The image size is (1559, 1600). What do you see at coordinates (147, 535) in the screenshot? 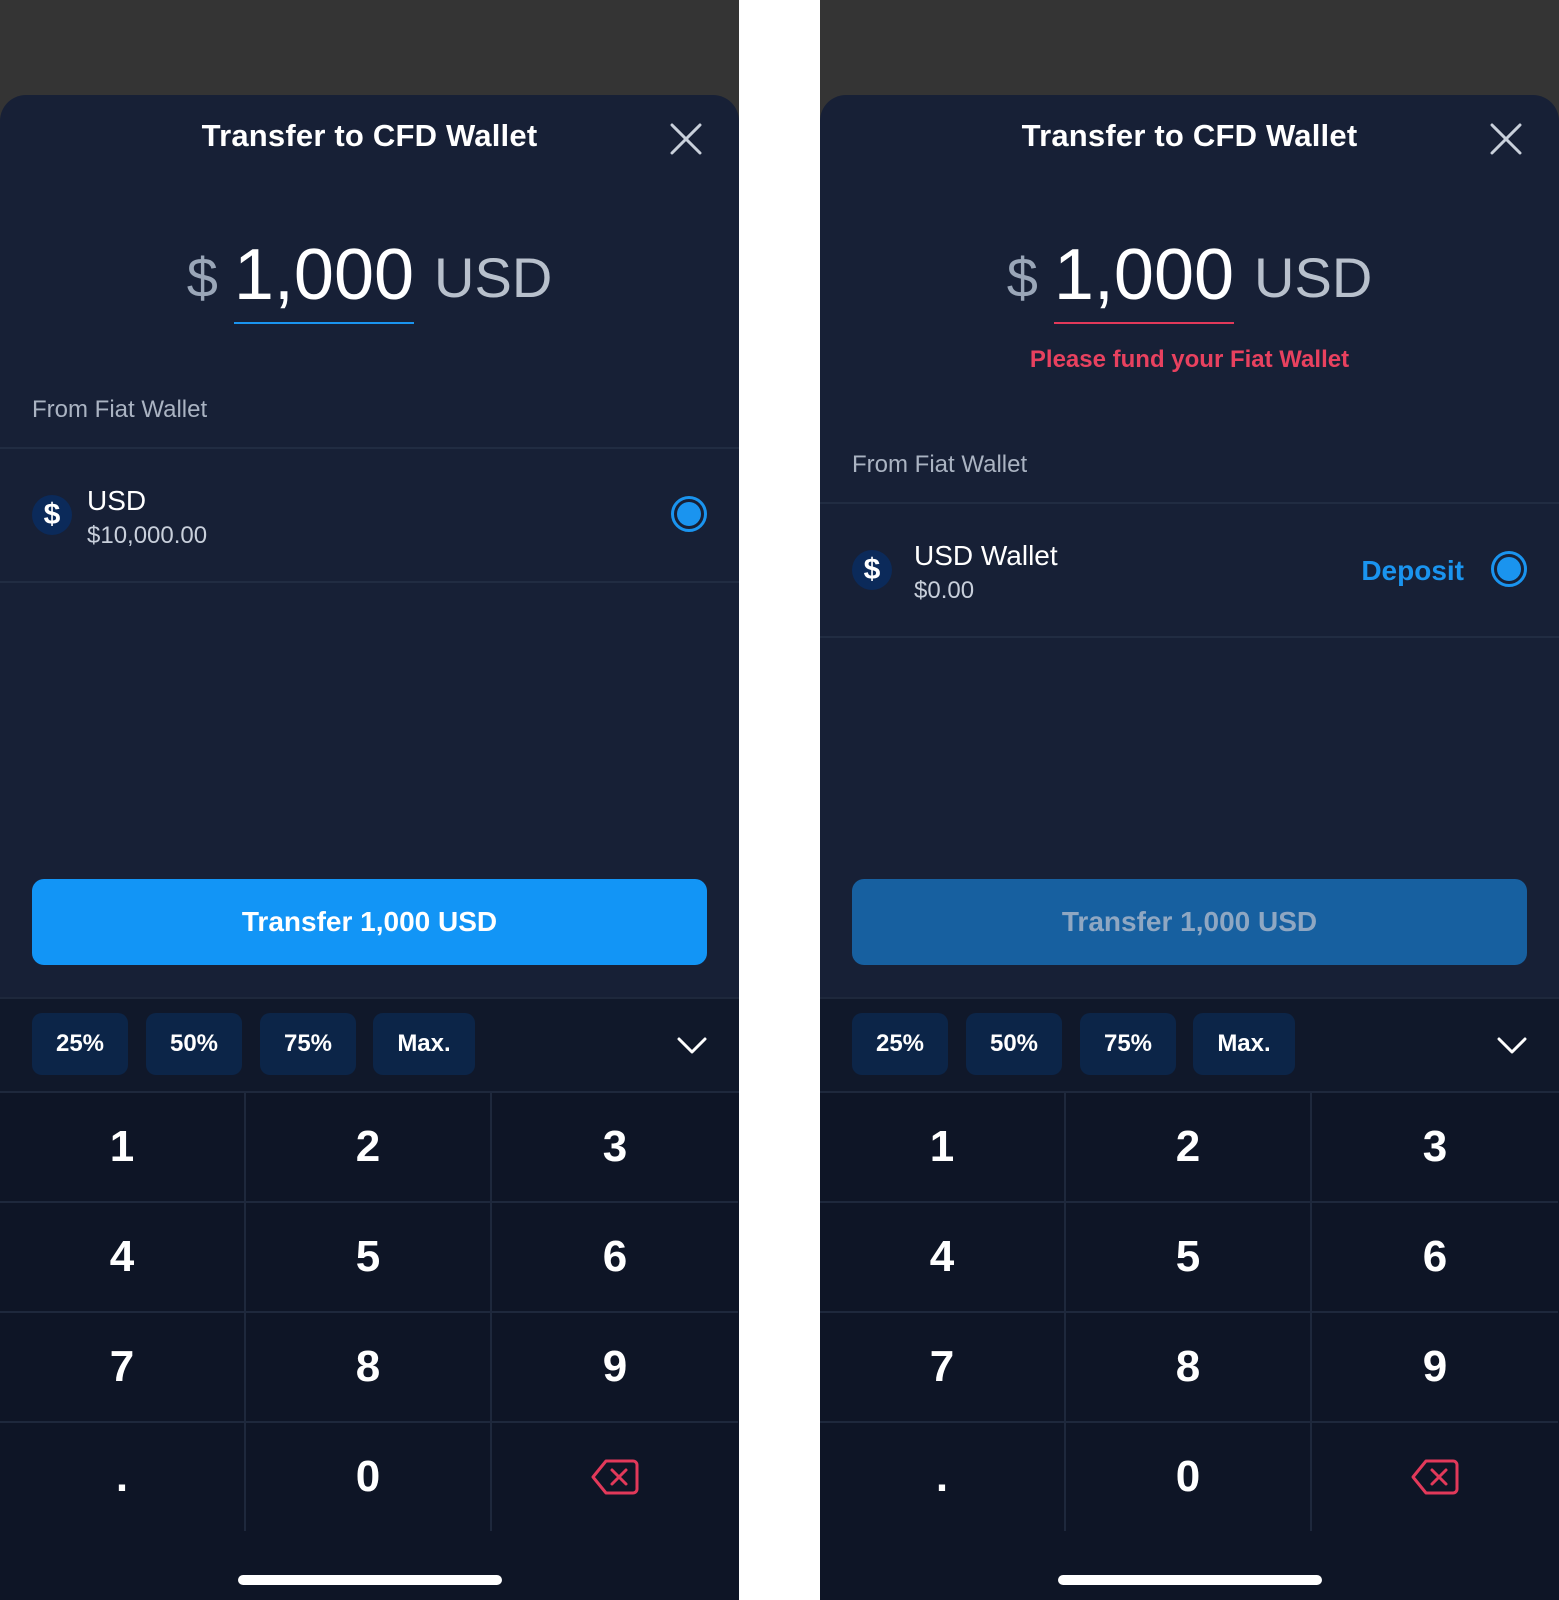
I see `wallet-balance: $10,000.00` at bounding box center [147, 535].